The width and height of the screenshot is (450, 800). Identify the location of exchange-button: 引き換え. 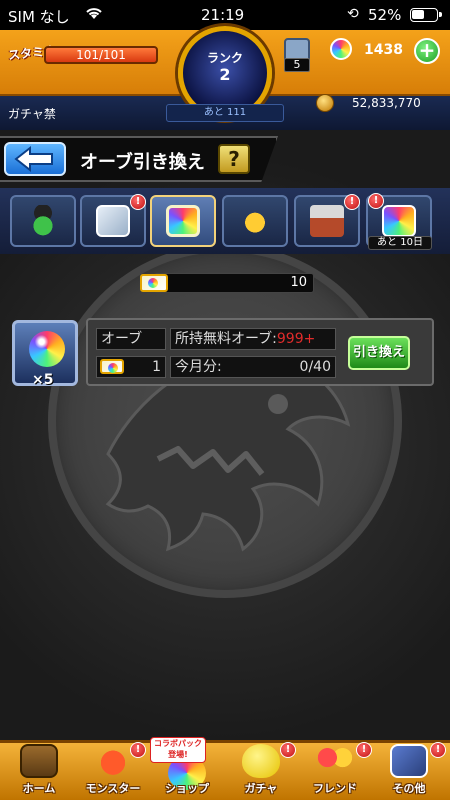
(379, 353).